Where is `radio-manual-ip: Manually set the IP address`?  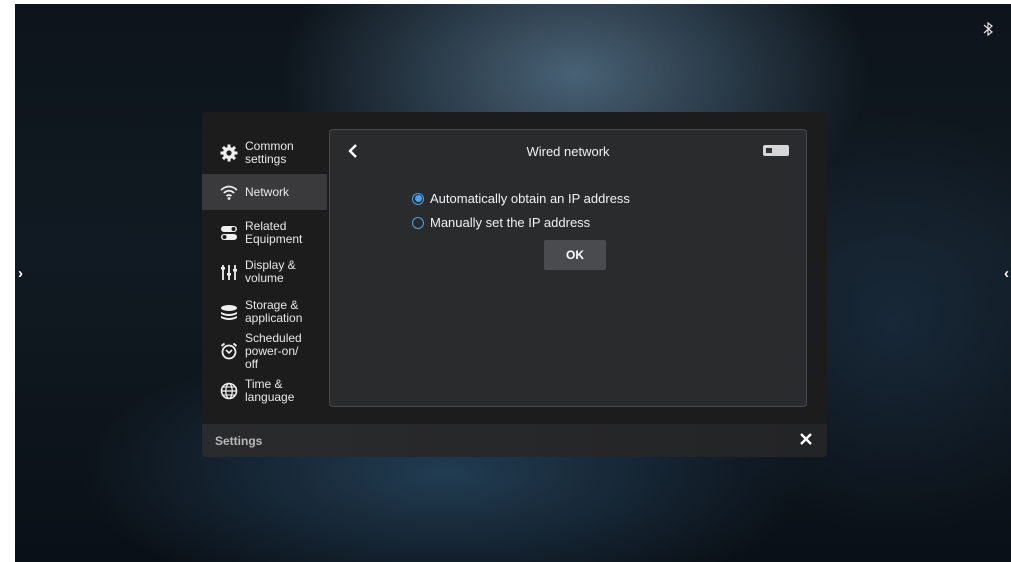 radio-manual-ip: Manually set the IP address is located at coordinates (501, 222).